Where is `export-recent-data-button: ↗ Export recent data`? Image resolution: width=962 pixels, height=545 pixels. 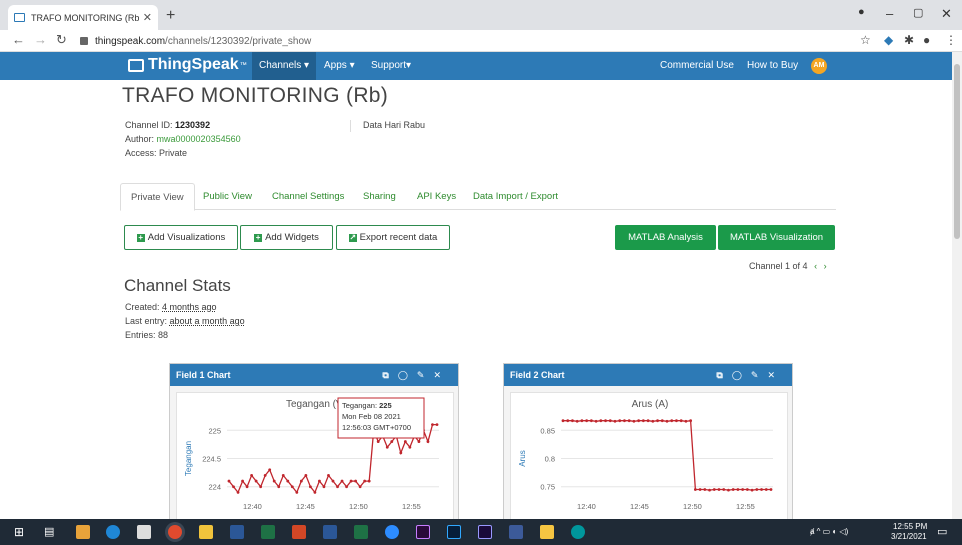
export-recent-data-button: ↗ Export recent data is located at coordinates (393, 237).